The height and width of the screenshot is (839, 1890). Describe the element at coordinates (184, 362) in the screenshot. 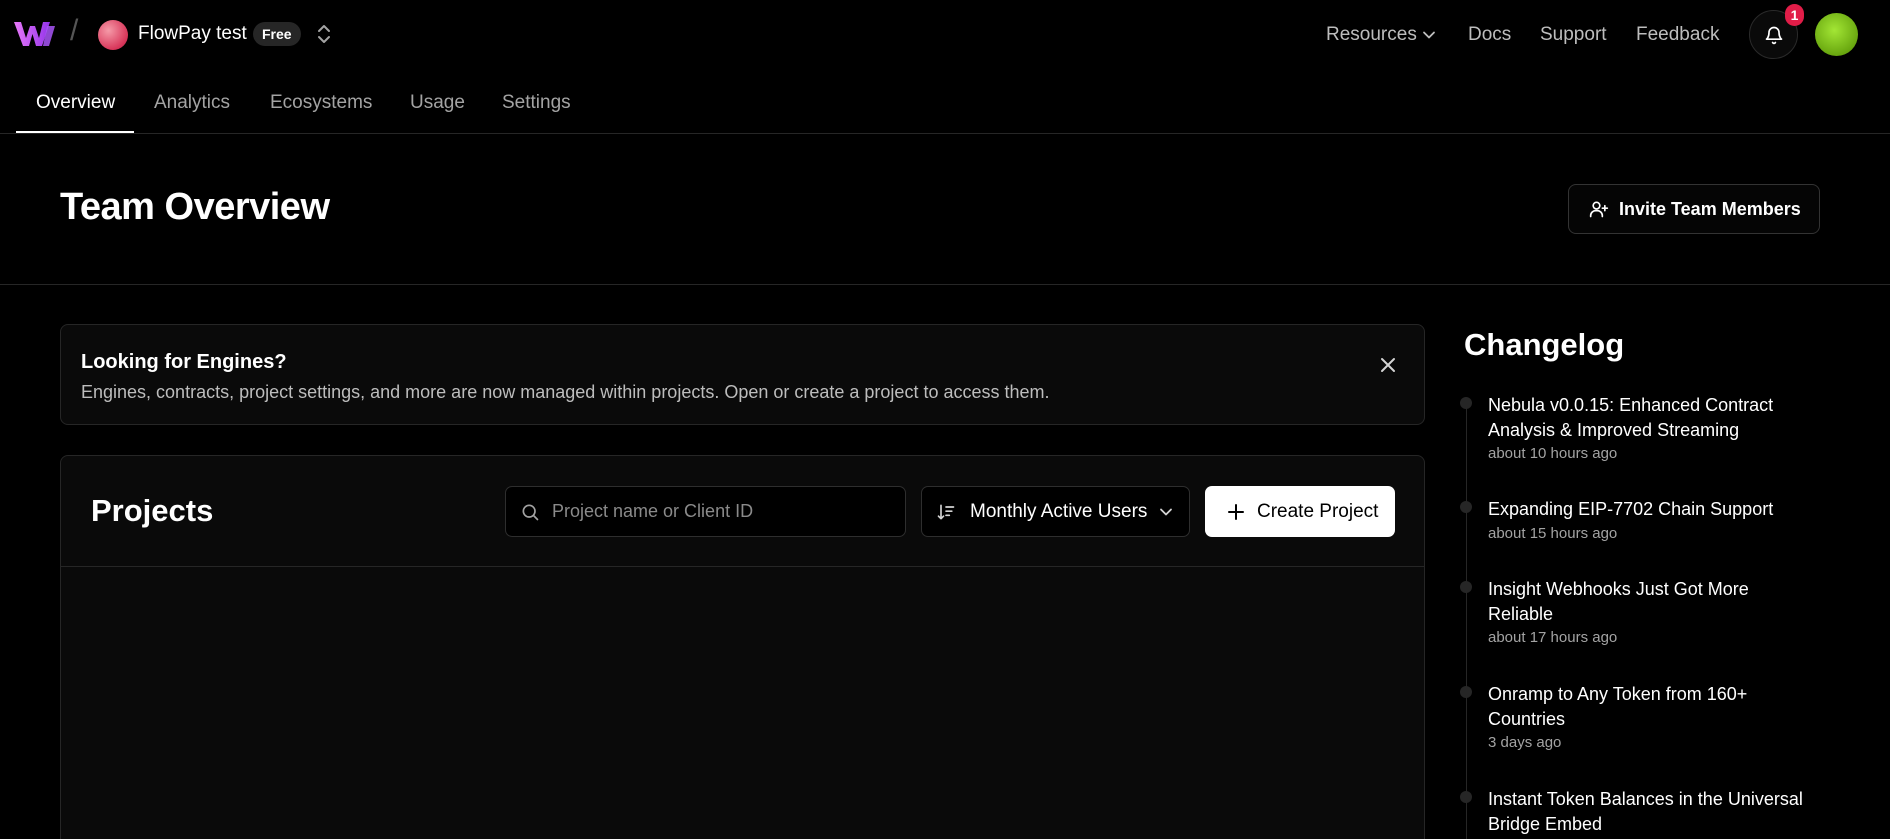

I see `banner-title: Looking for Engines?` at that location.